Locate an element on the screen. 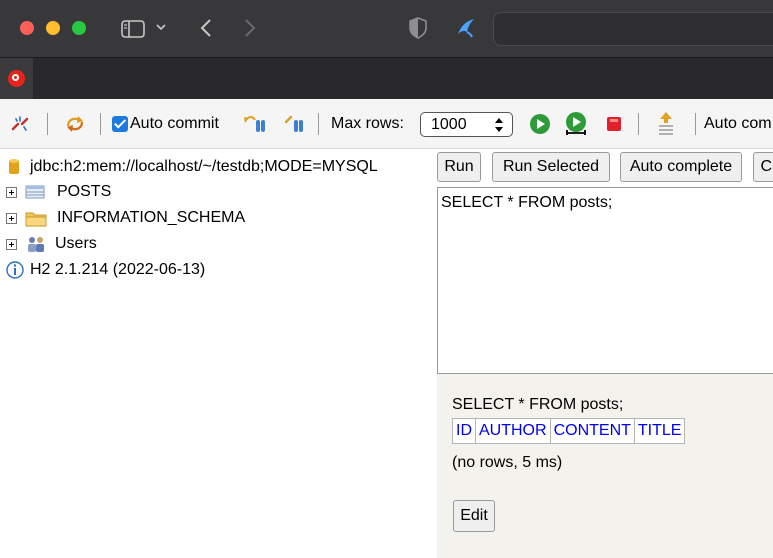  checkbox-checked-icon is located at coordinates (120, 124).